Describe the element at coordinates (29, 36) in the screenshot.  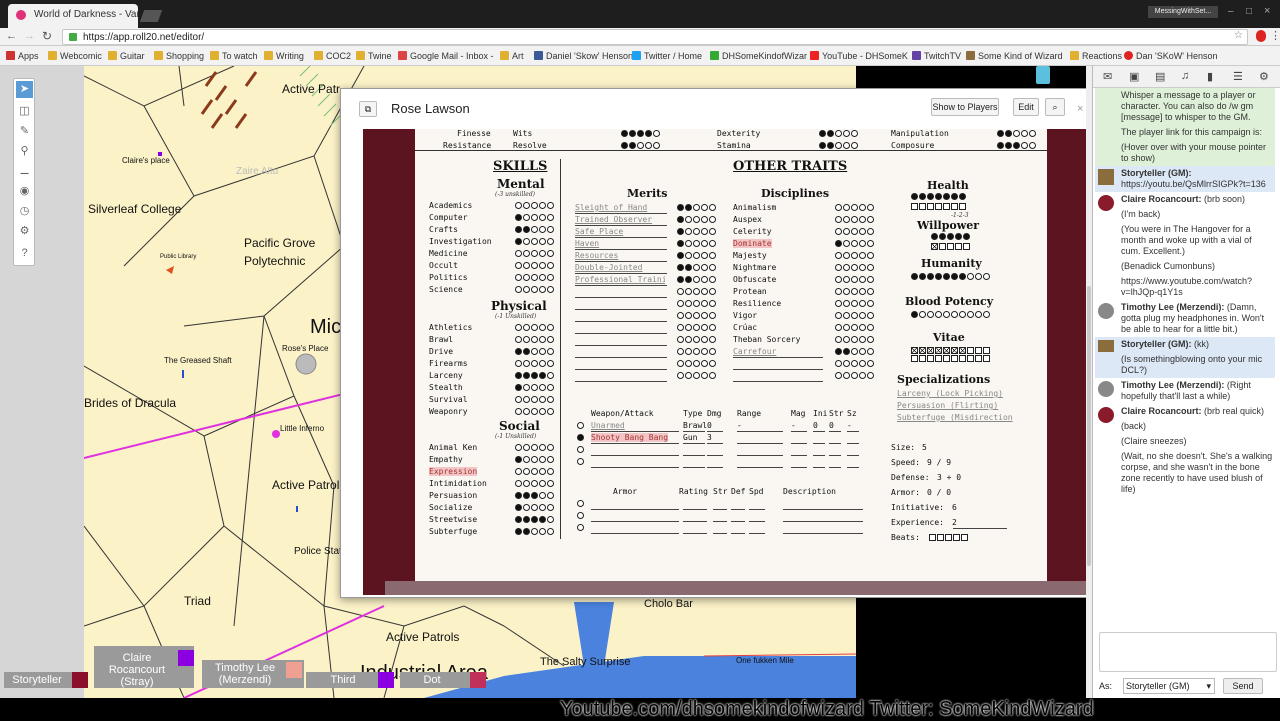
I see `forward-icon: →` at that location.